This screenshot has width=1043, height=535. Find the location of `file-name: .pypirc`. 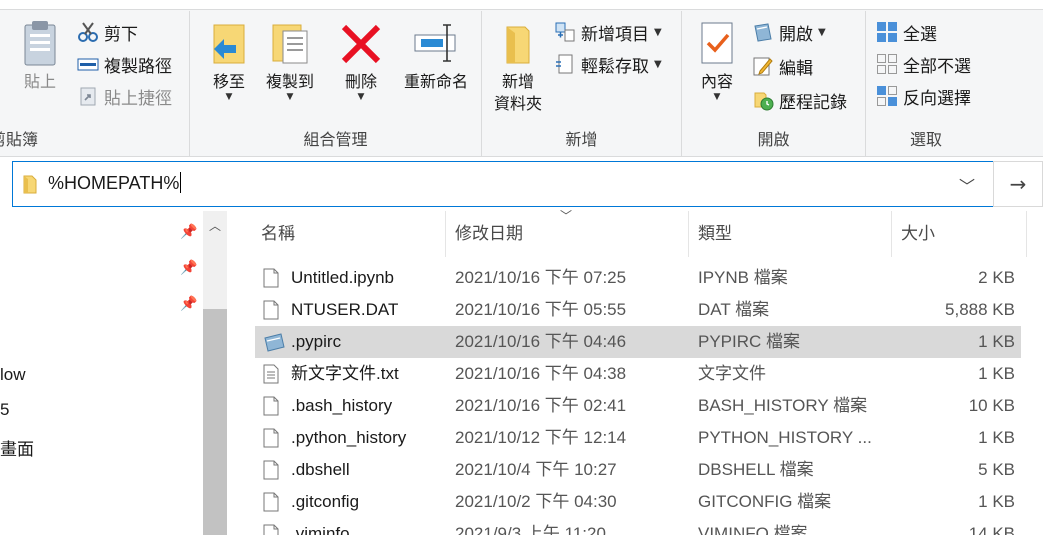

file-name: .pypirc is located at coordinates (316, 341).